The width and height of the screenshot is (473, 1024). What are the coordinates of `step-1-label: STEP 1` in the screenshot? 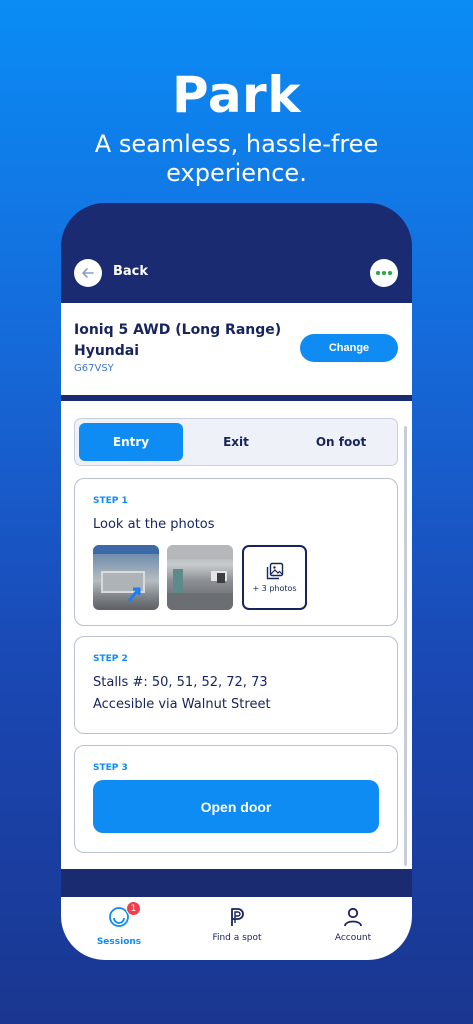 It's located at (110, 501).